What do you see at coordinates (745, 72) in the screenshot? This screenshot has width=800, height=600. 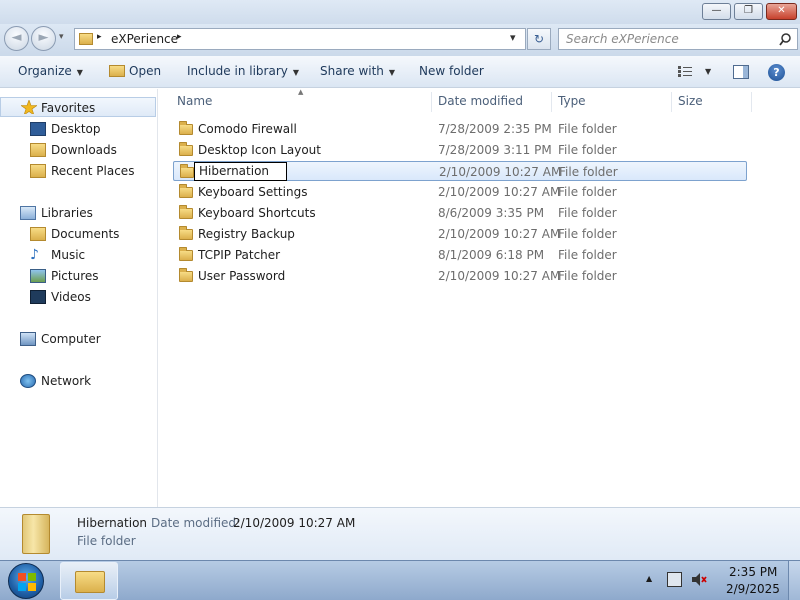 I see `preview-pane-icon` at bounding box center [745, 72].